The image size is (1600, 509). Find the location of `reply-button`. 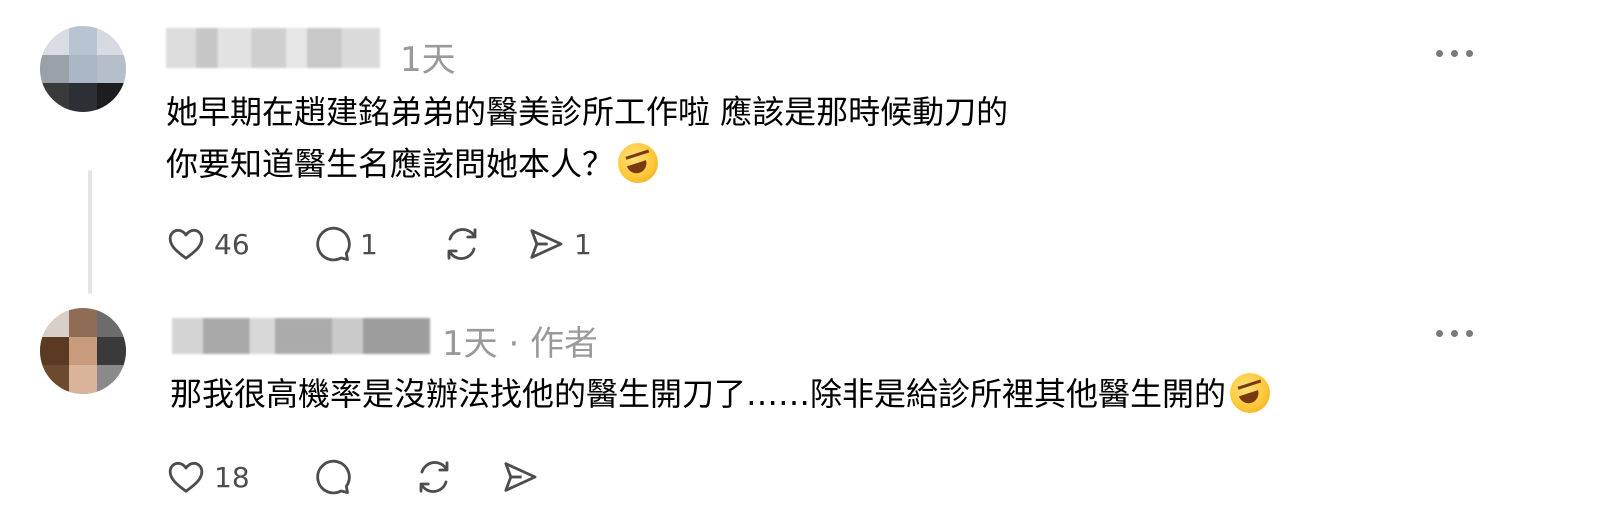

reply-button is located at coordinates (363, 477).